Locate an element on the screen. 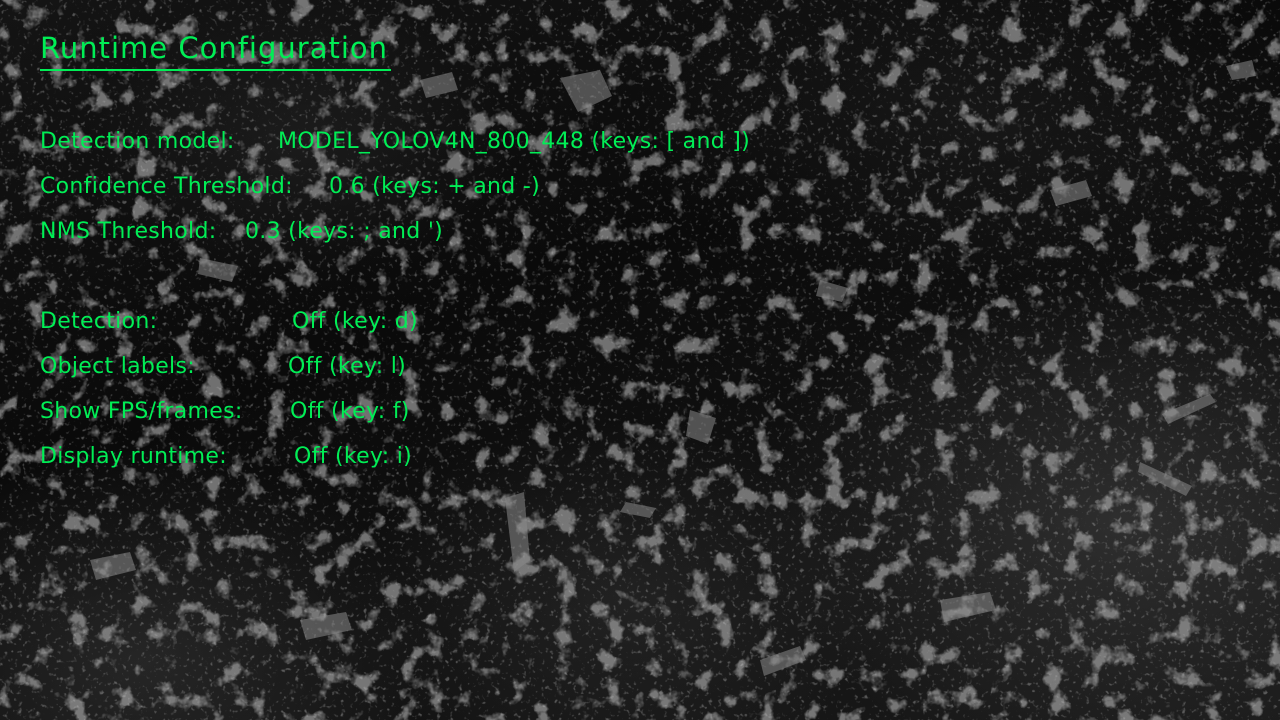  setting-value: 0.3 (keys: ; and ') is located at coordinates (344, 231).